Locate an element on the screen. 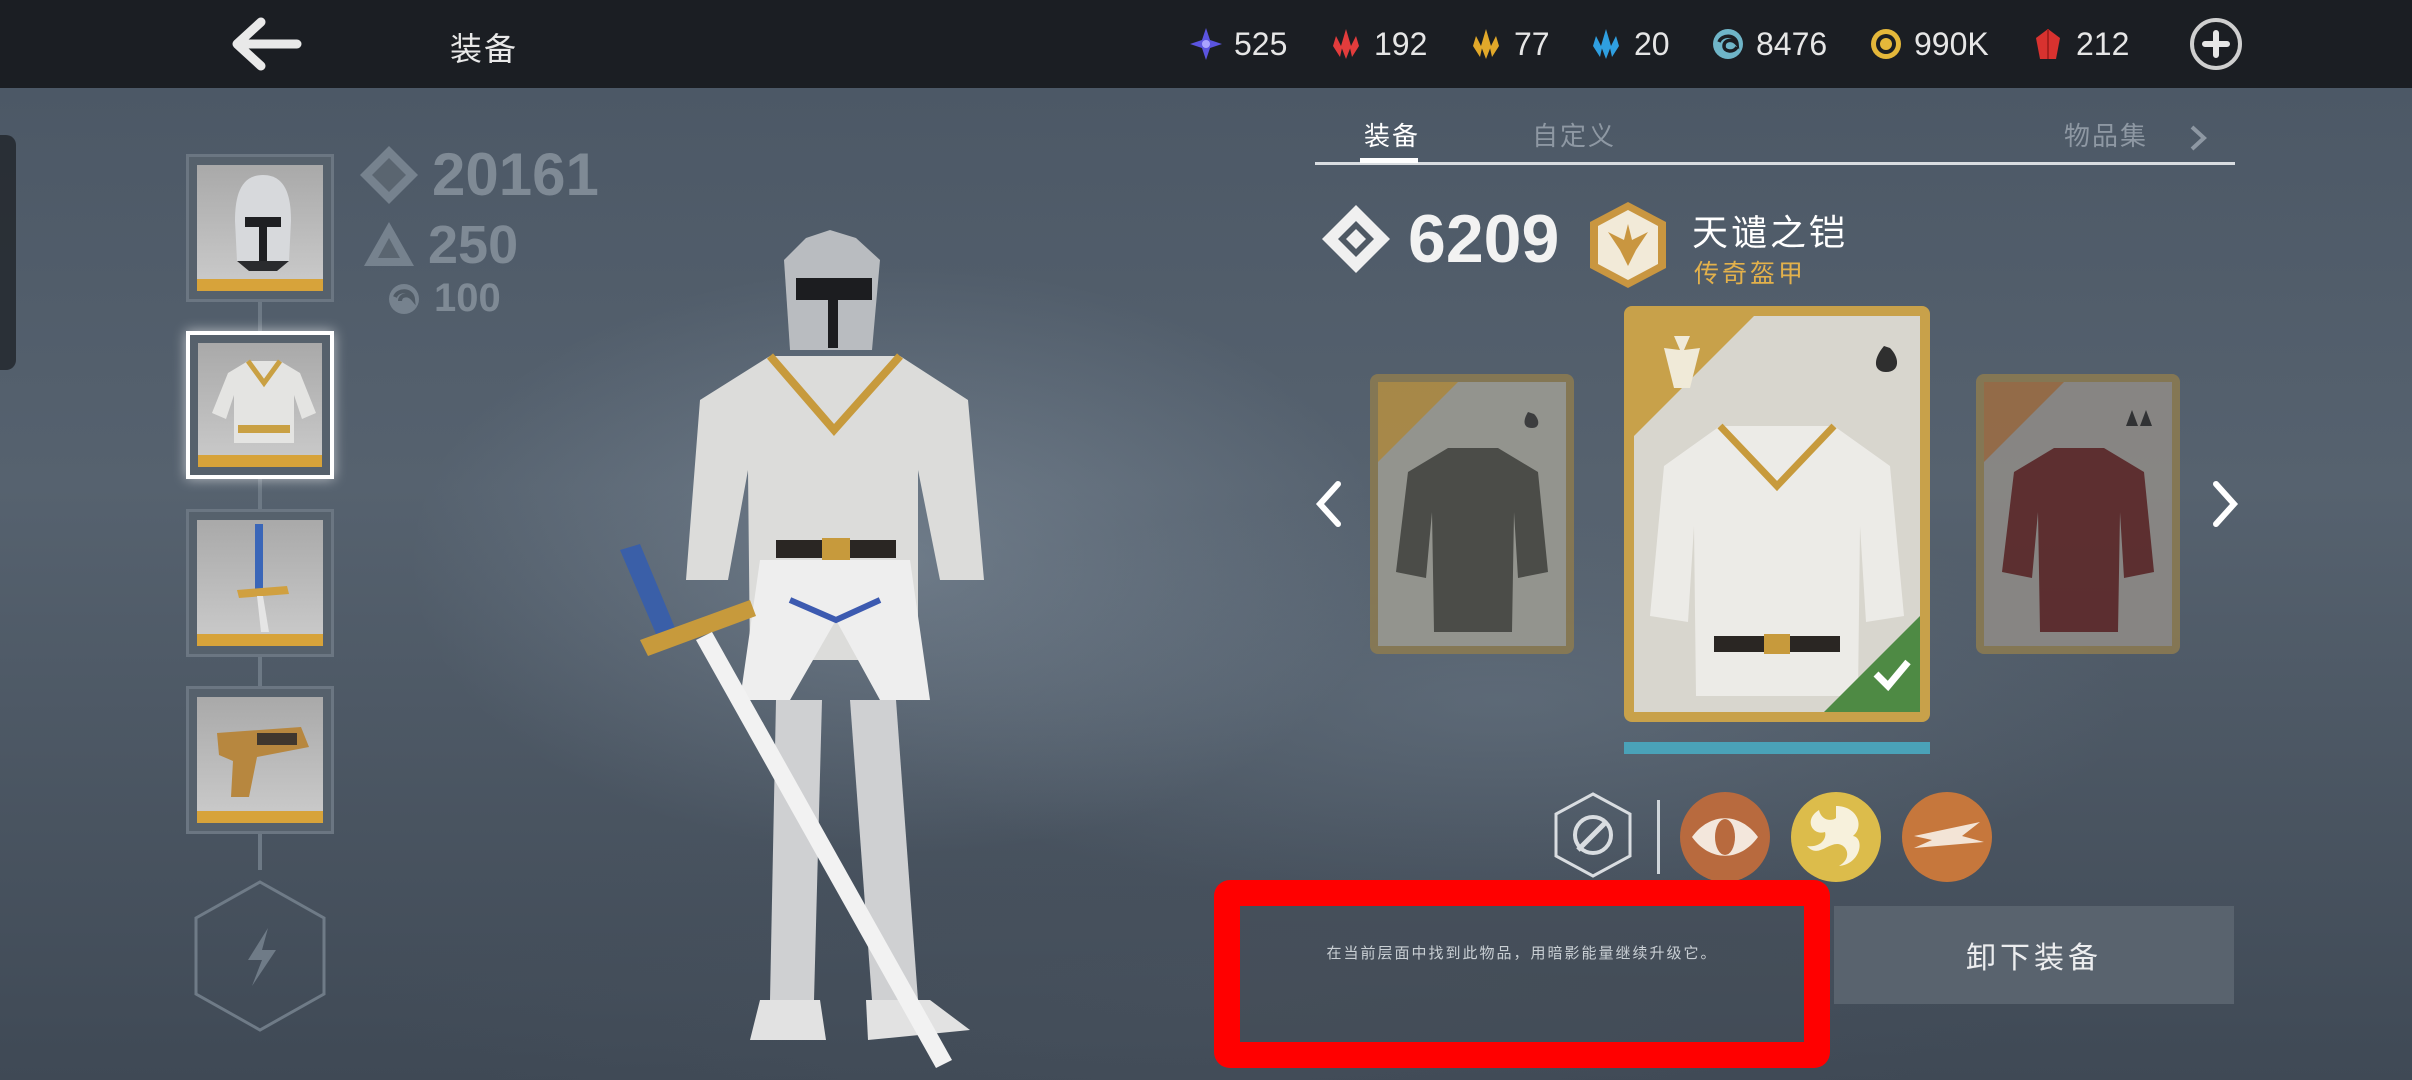 Image resolution: width=2412 pixels, height=1080 pixels. plus-icon is located at coordinates (2216, 44).